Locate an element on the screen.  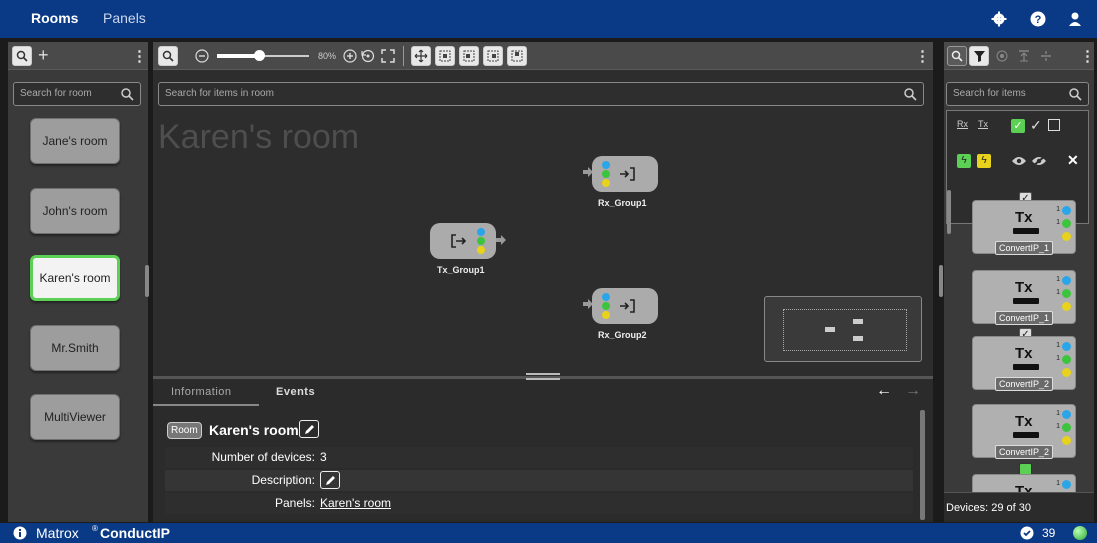
info-key: Number of devices: is located at coordinates (263, 457).